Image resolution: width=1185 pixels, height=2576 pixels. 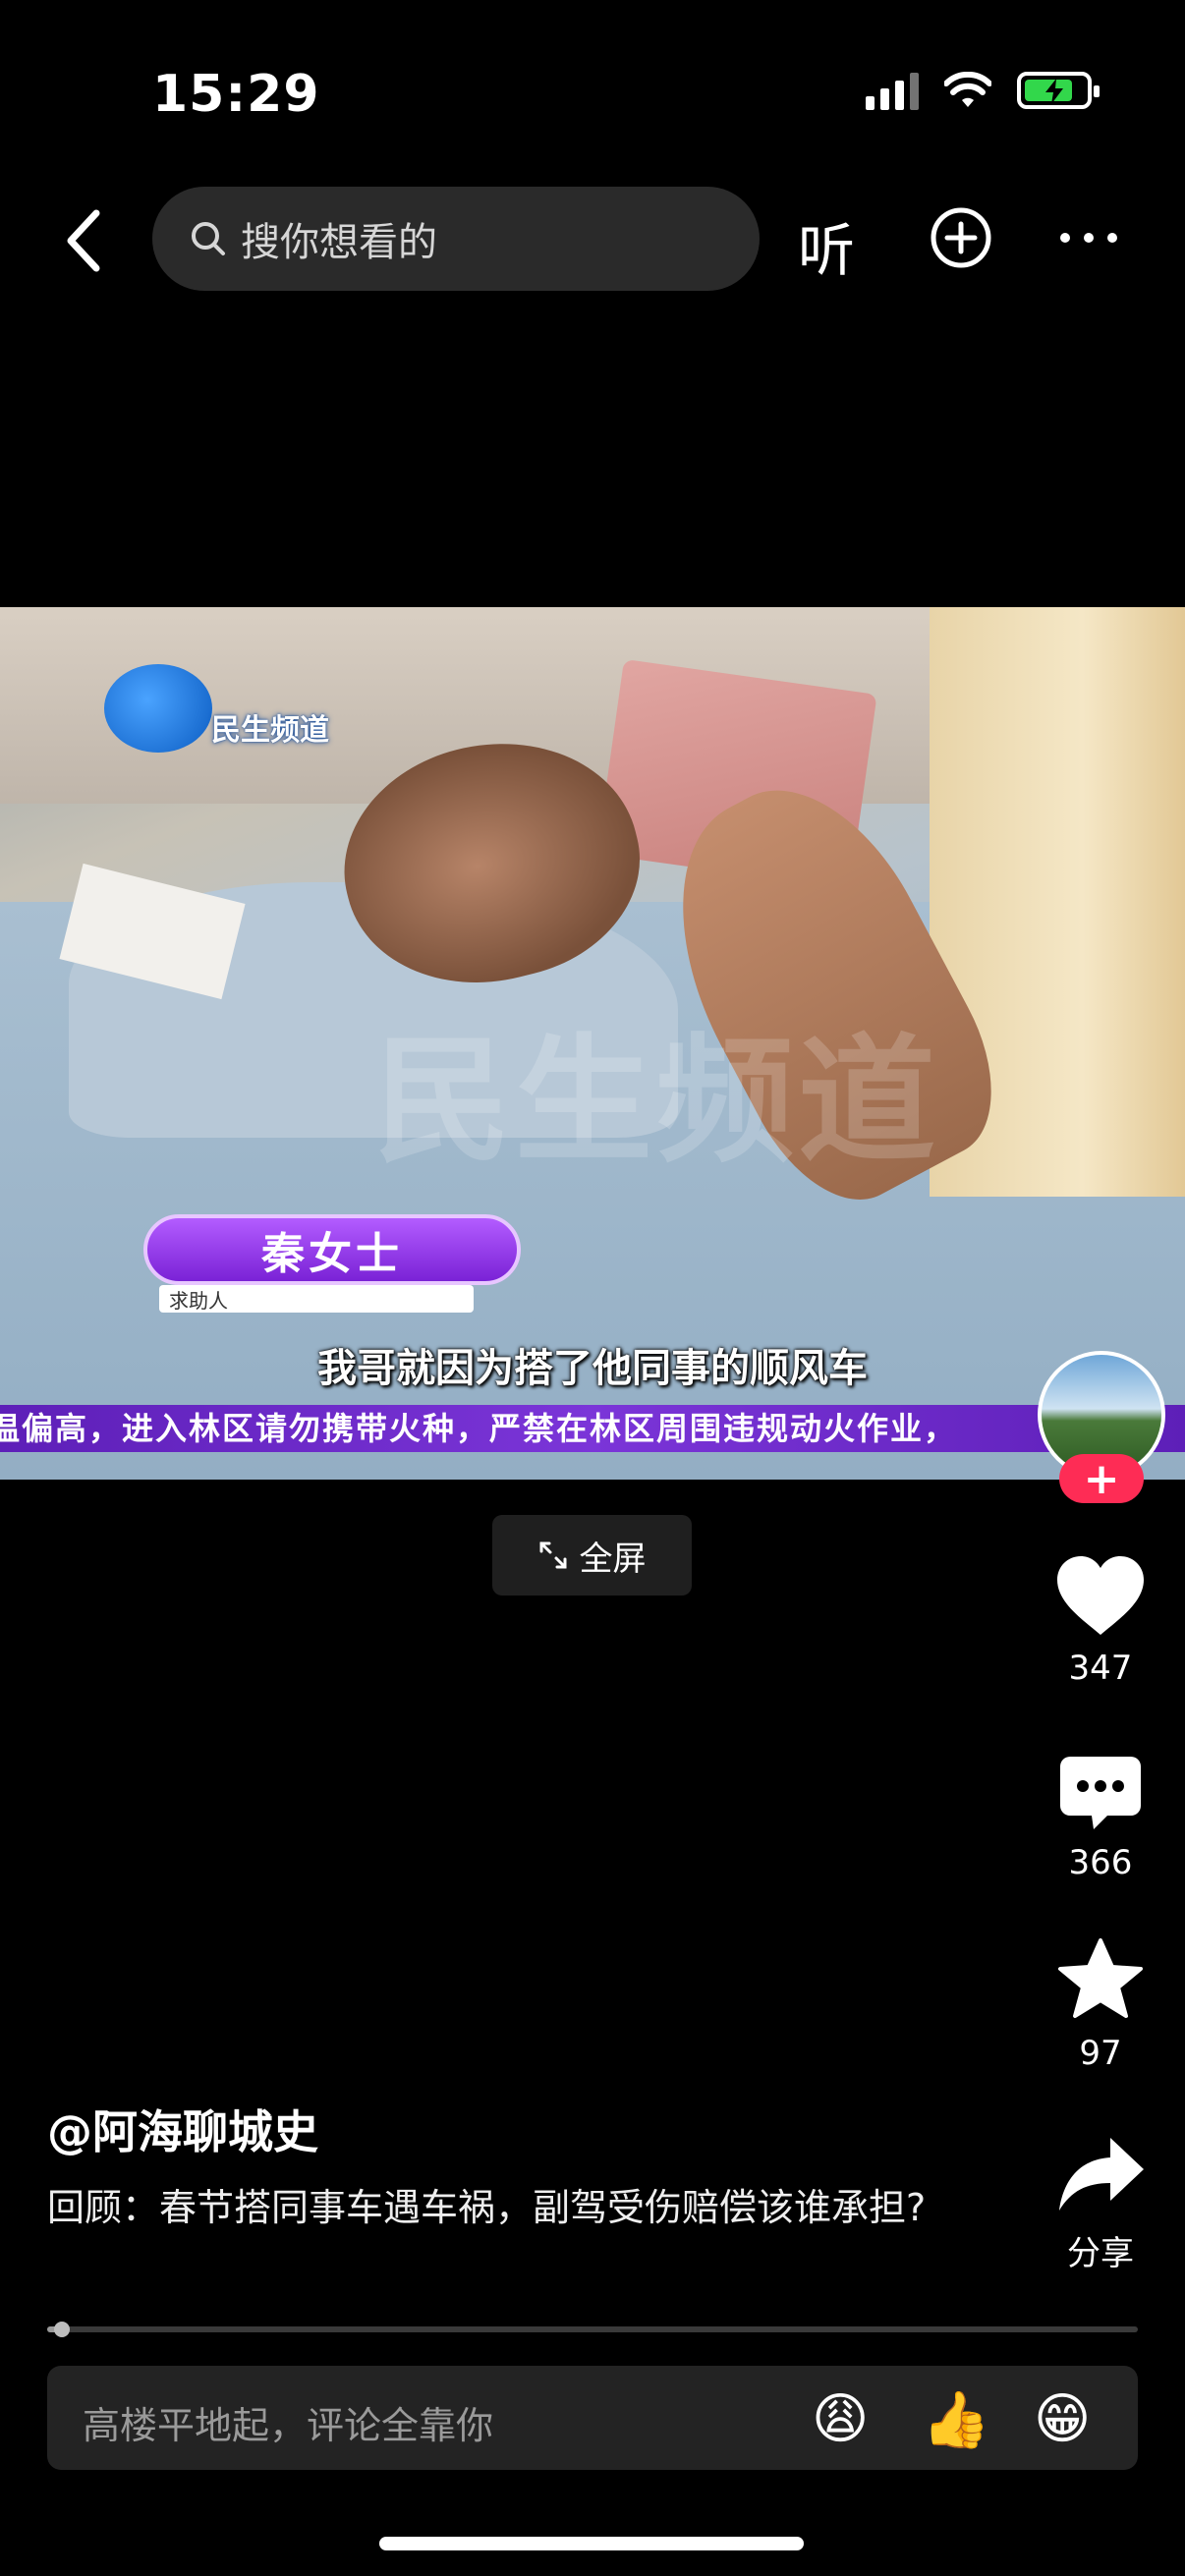 What do you see at coordinates (317, 1299) in the screenshot?
I see `speaker-role: 求助人` at bounding box center [317, 1299].